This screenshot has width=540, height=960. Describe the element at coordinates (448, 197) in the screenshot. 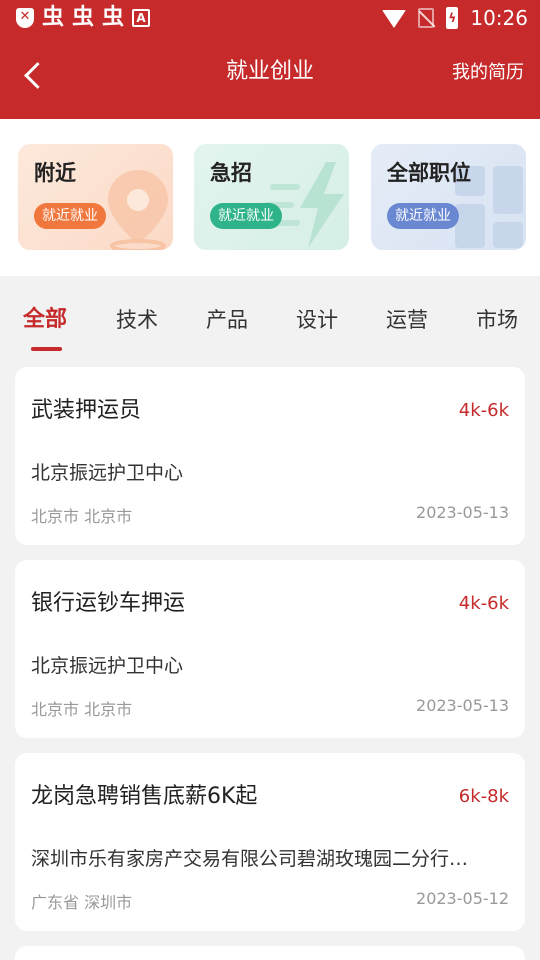

I see `category-card-all-jobs: 全部职位 就近就业` at that location.